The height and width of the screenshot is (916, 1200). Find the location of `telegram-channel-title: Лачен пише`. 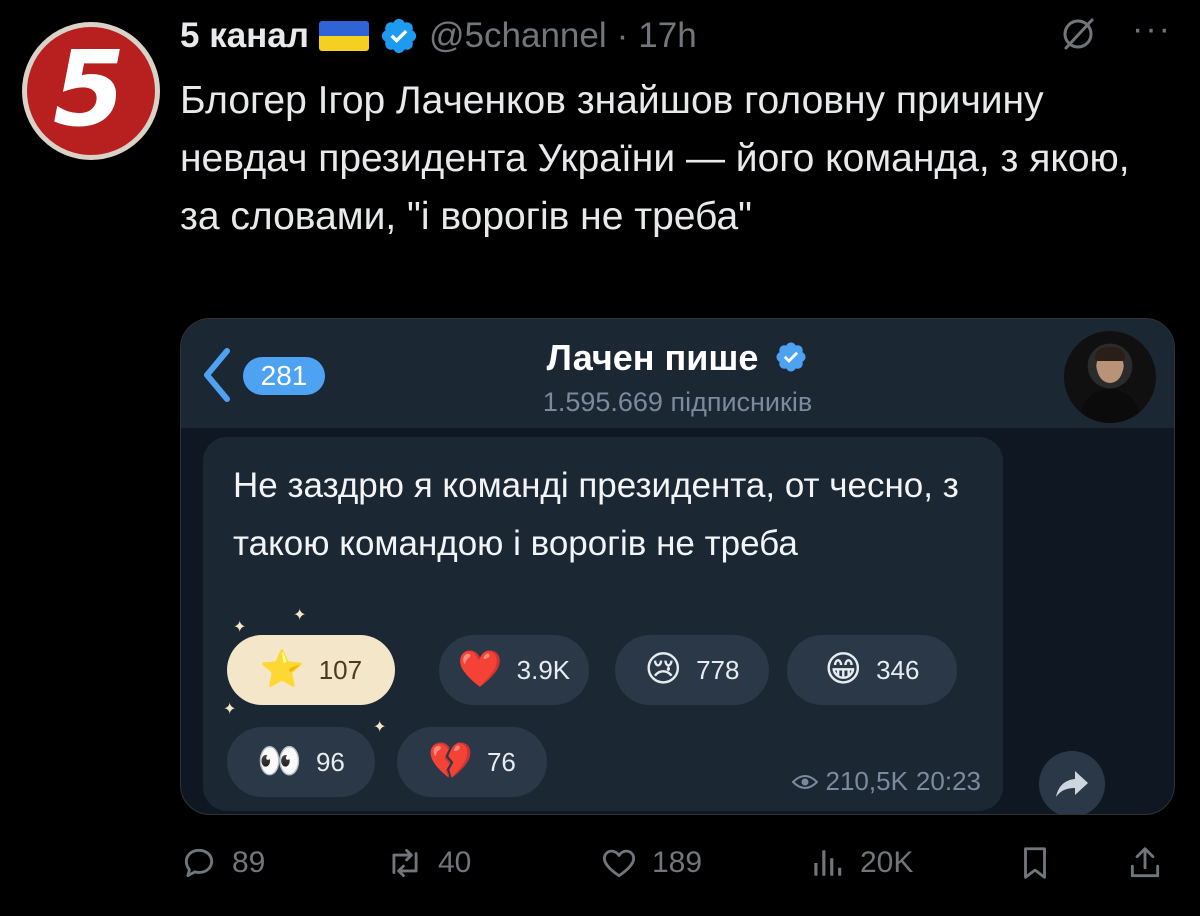

telegram-channel-title: Лачен пише is located at coordinates (677, 358).